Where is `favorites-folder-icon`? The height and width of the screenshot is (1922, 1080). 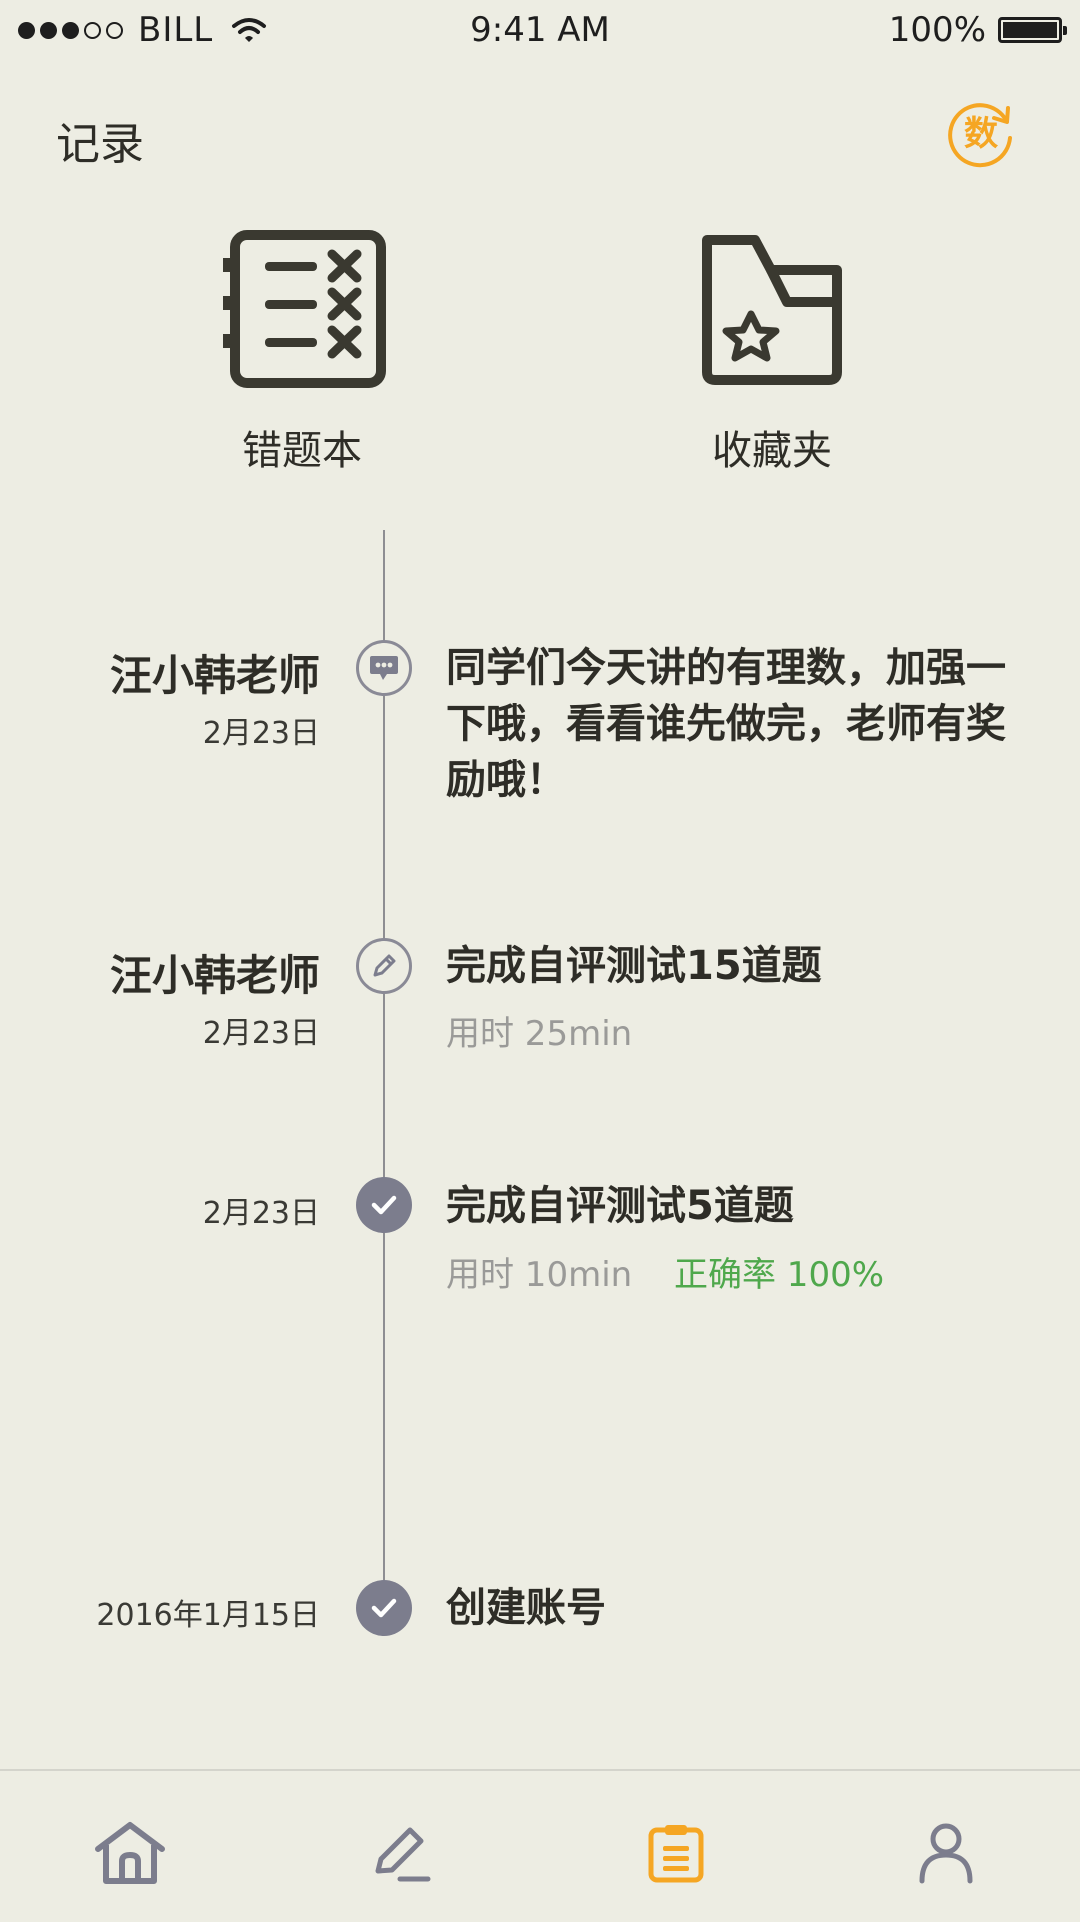 favorites-folder-icon is located at coordinates (772, 310).